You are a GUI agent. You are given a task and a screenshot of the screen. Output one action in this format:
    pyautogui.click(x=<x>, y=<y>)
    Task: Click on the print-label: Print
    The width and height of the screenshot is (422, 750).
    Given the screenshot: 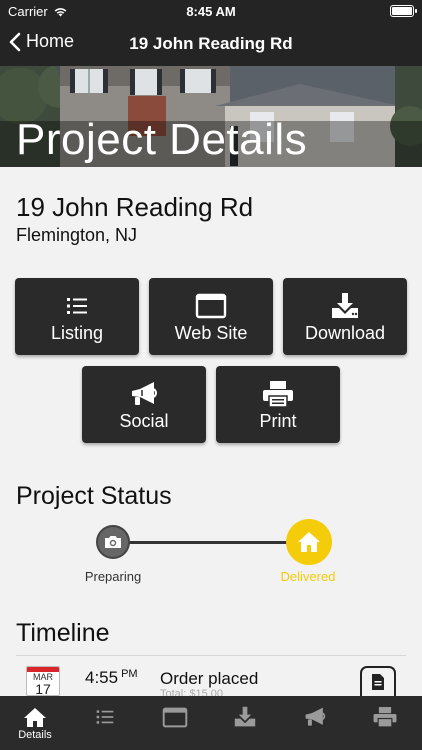 What is the action you would take?
    pyautogui.click(x=278, y=421)
    